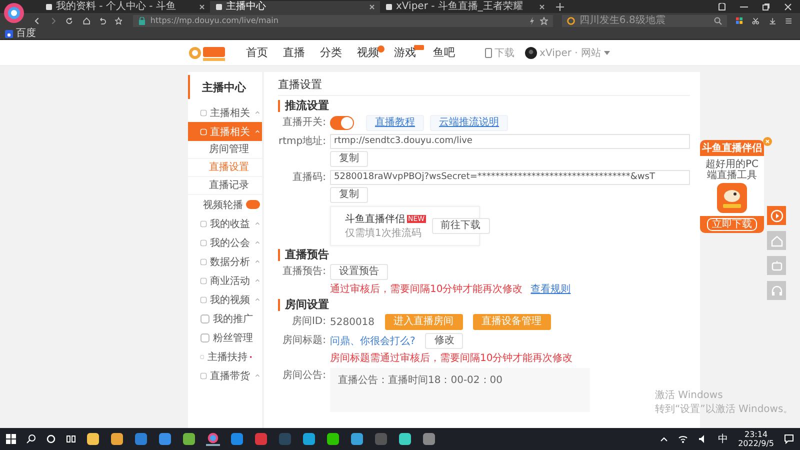 The height and width of the screenshot is (450, 800). Describe the element at coordinates (689, 395) in the screenshot. I see `activation-title: 激活 Windows` at that location.